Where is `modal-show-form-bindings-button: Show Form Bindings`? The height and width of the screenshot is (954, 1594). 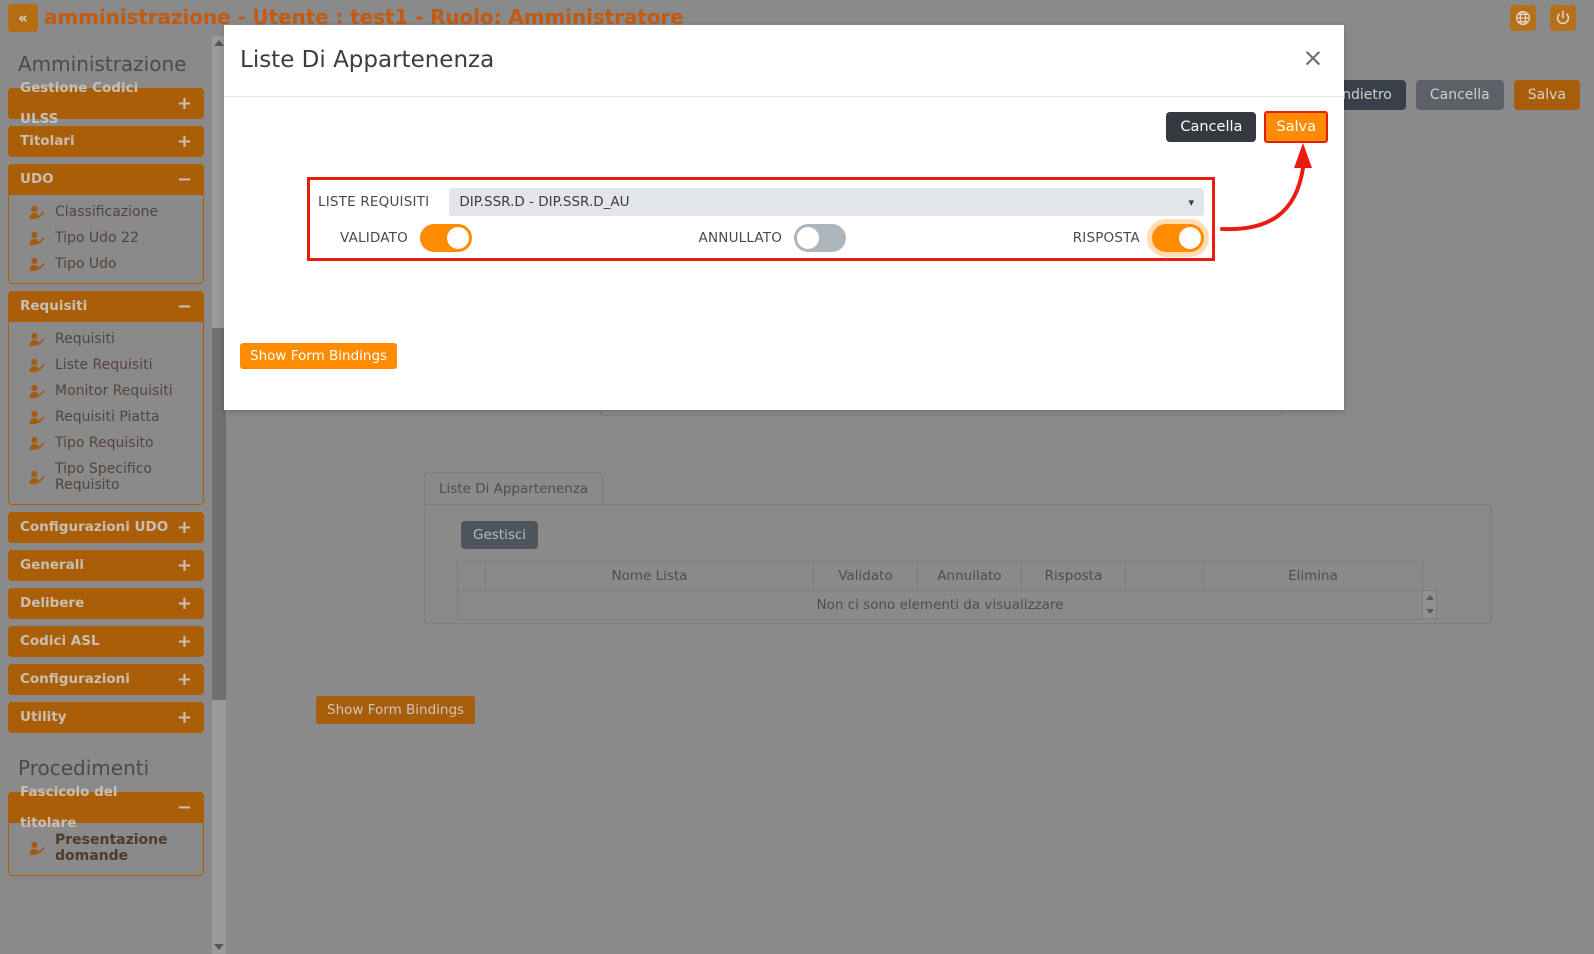 modal-show-form-bindings-button: Show Form Bindings is located at coordinates (319, 356).